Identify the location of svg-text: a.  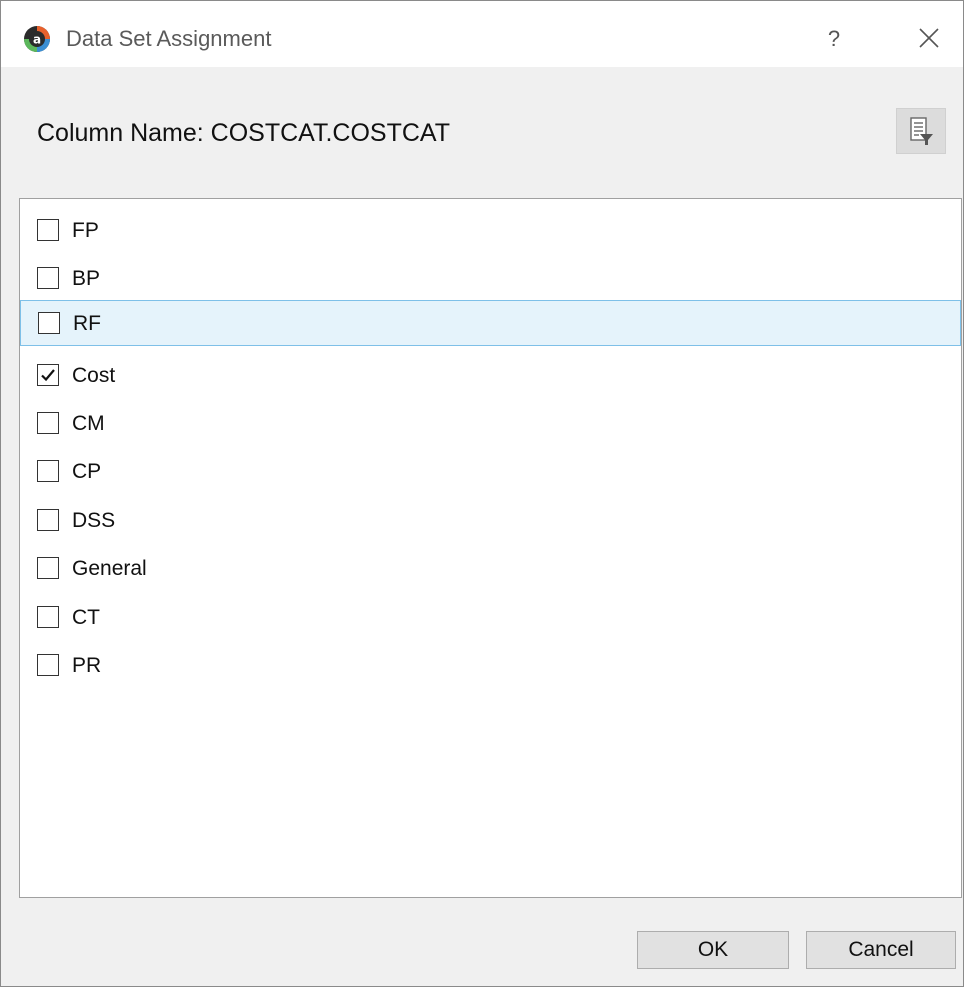
(37, 40).